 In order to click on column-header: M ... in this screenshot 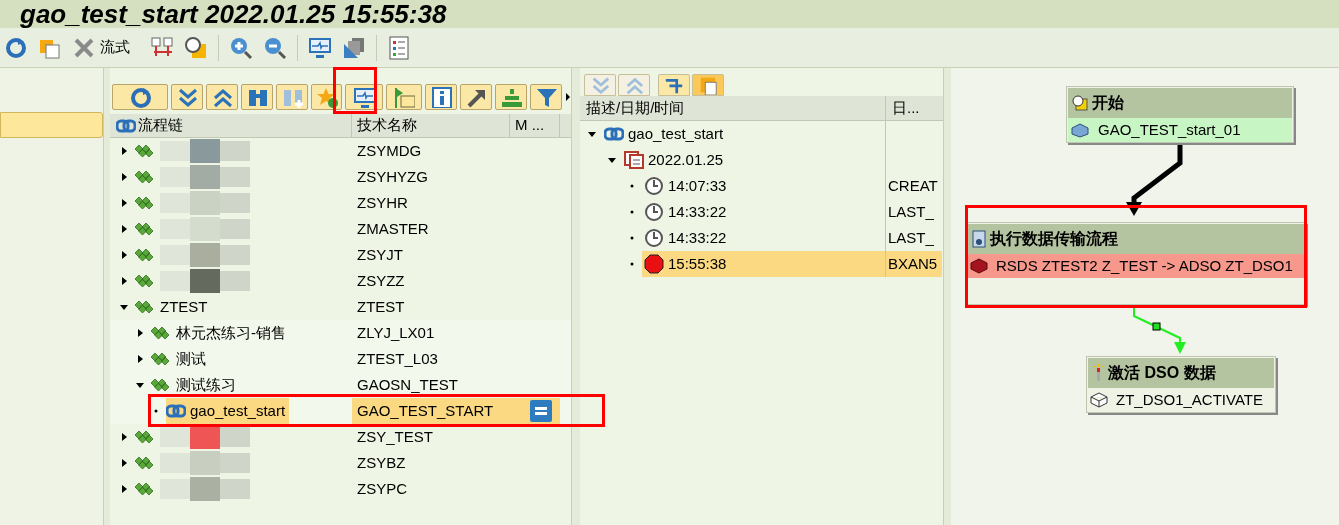, I will do `click(535, 125)`.